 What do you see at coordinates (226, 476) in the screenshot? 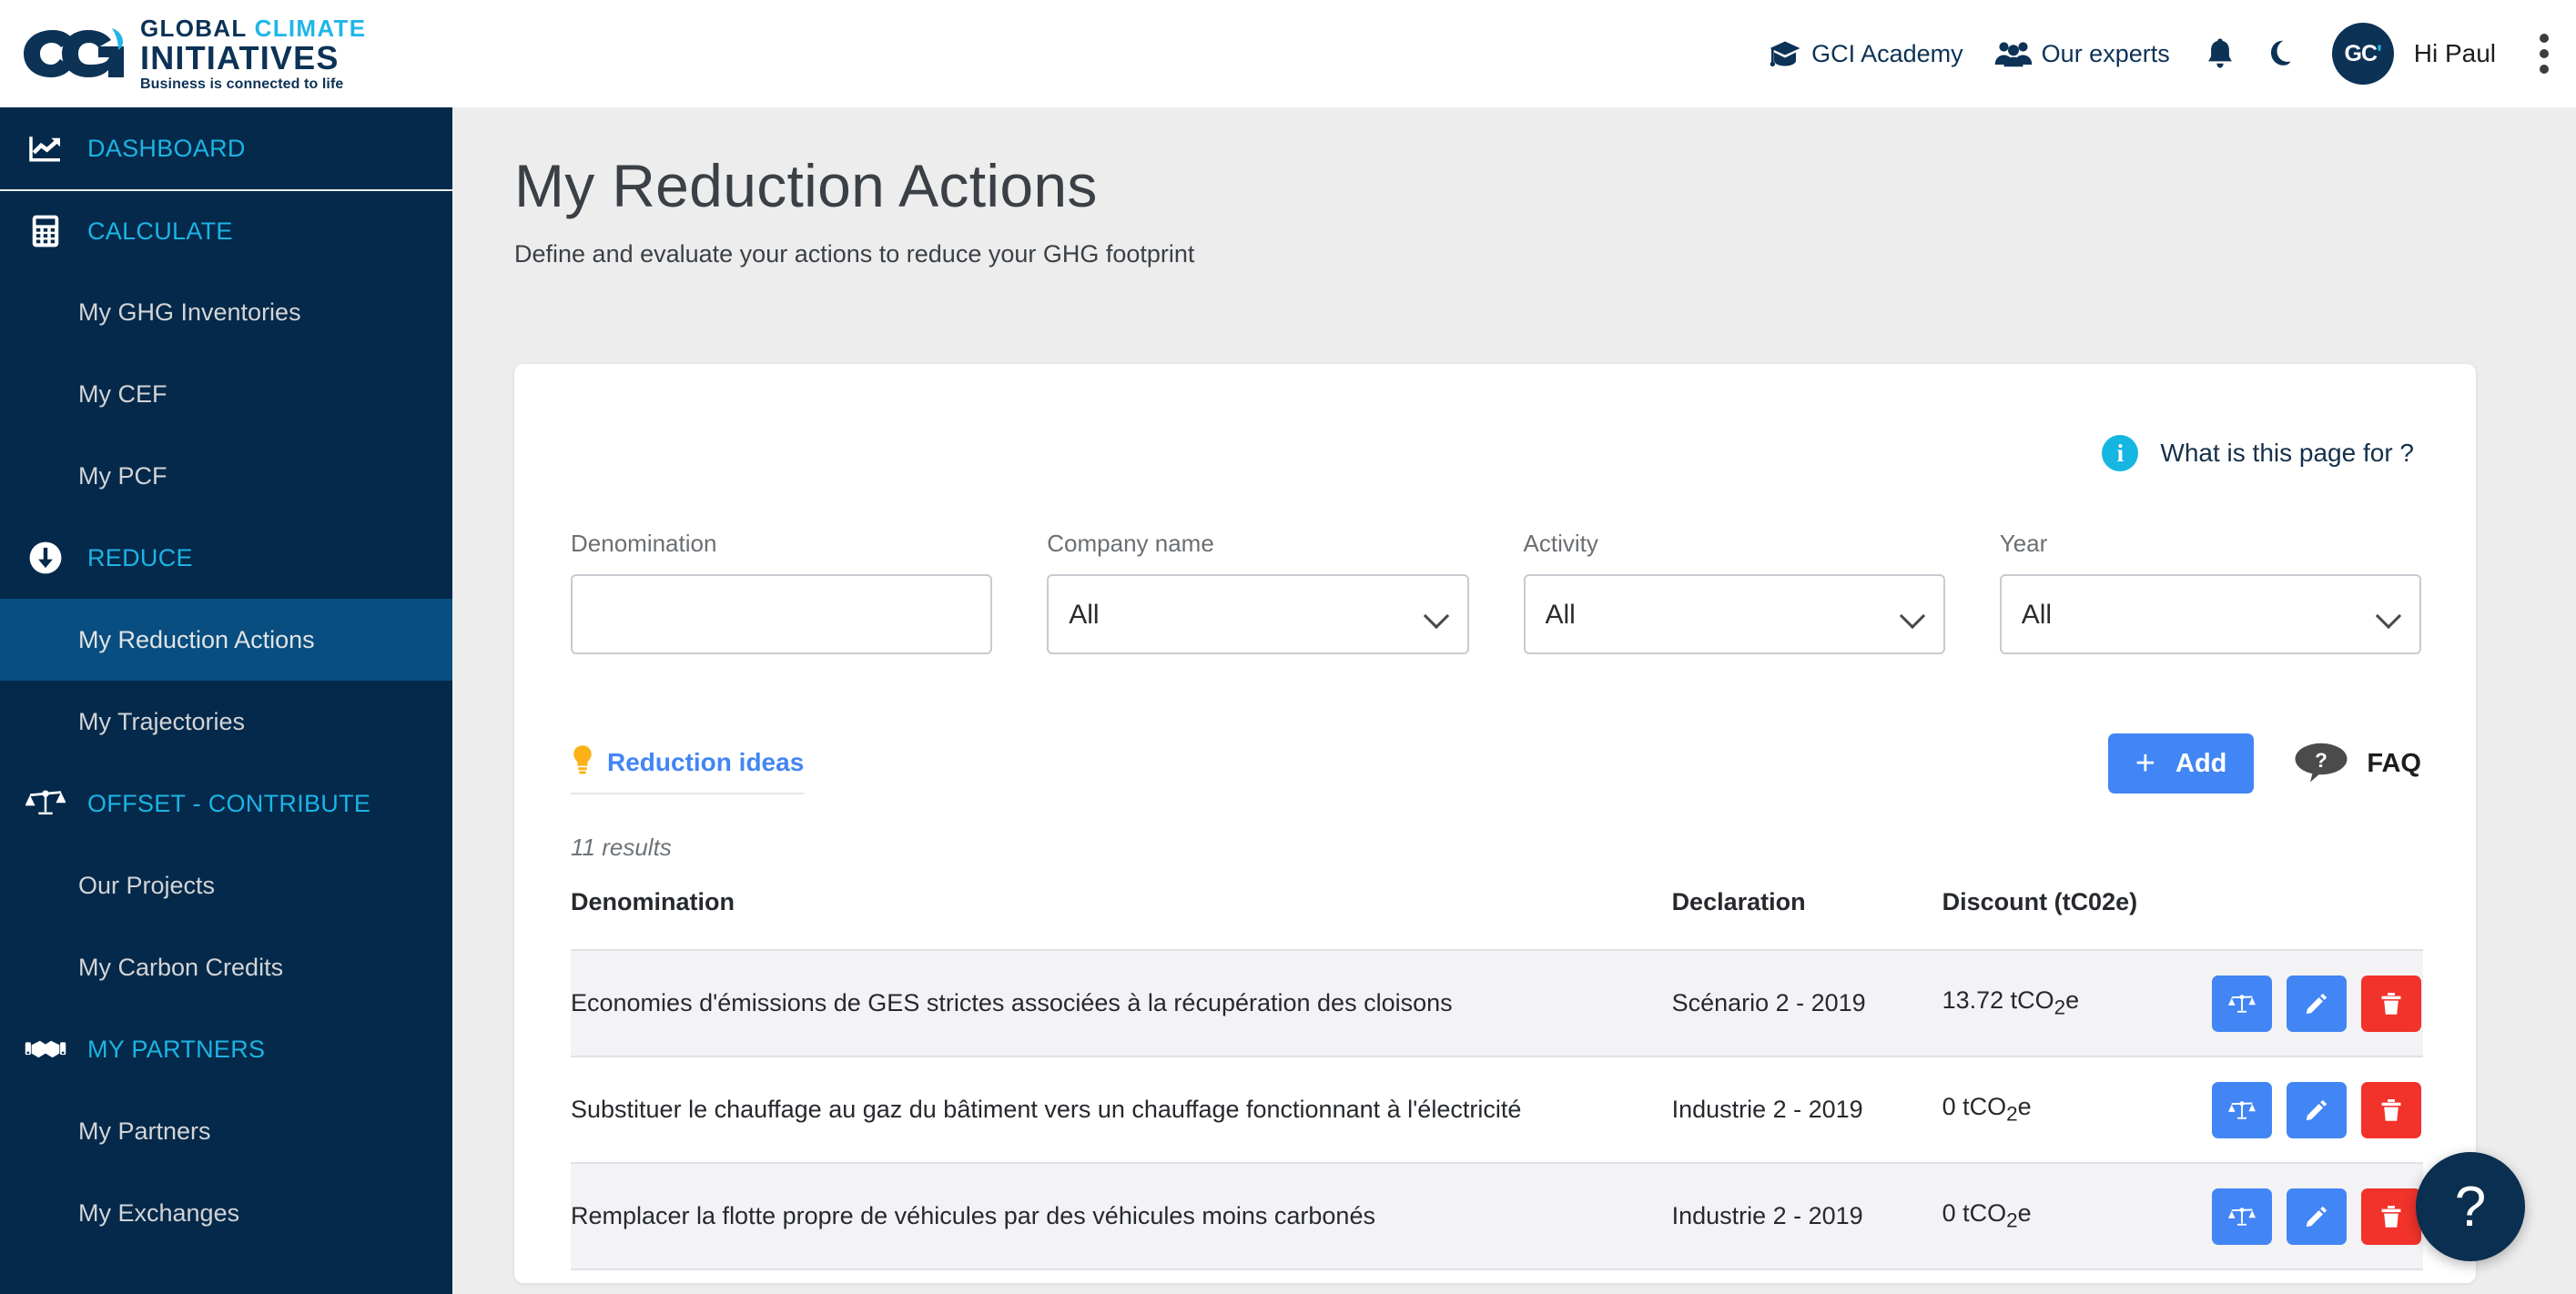
I see `sidebar-item-my-pcf: My PCF` at bounding box center [226, 476].